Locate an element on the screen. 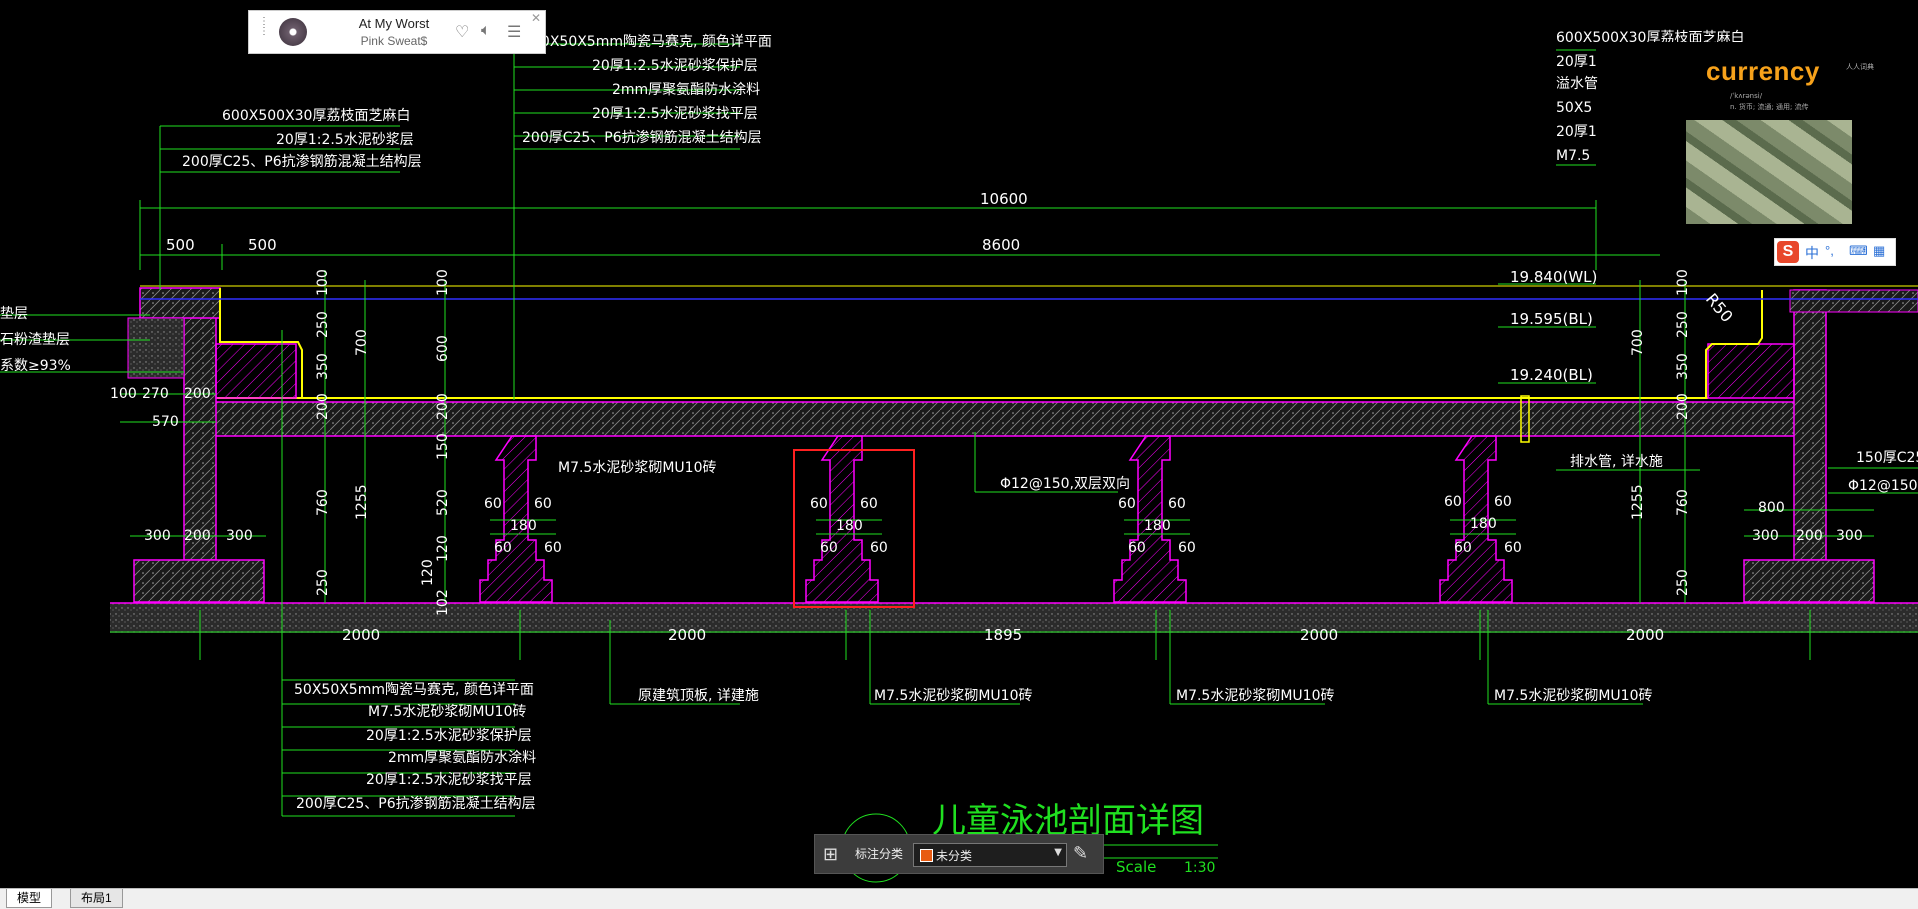  svg-text: 600 is located at coordinates (443, 348).